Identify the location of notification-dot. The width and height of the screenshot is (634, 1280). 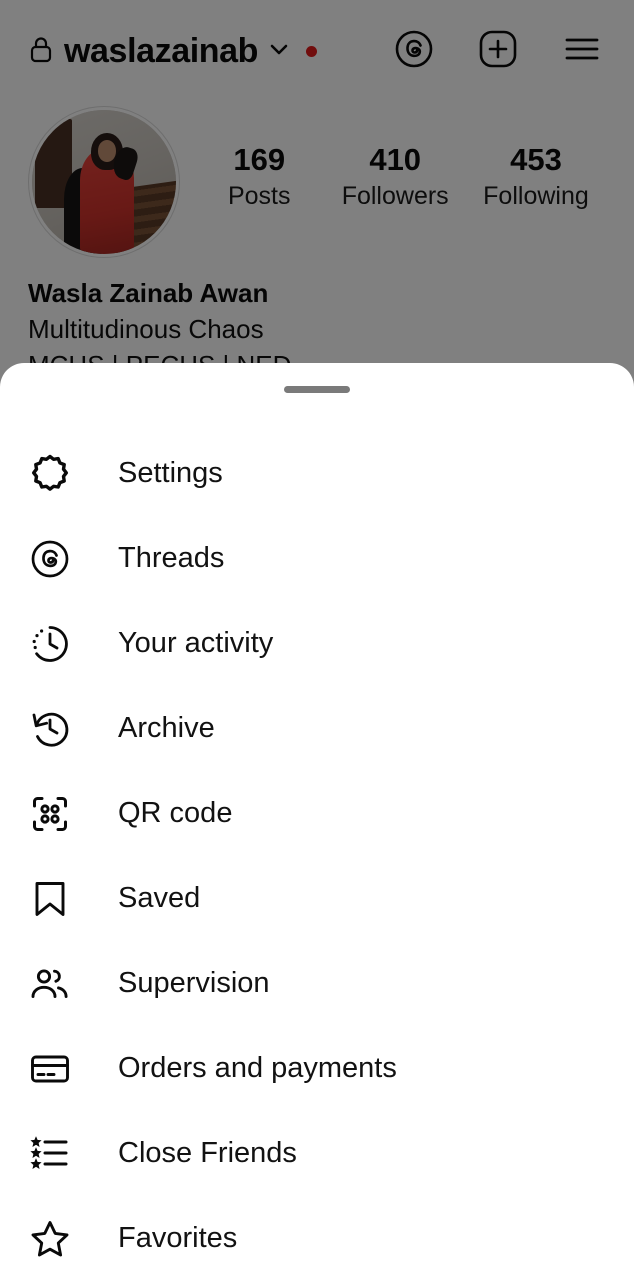
(312, 51).